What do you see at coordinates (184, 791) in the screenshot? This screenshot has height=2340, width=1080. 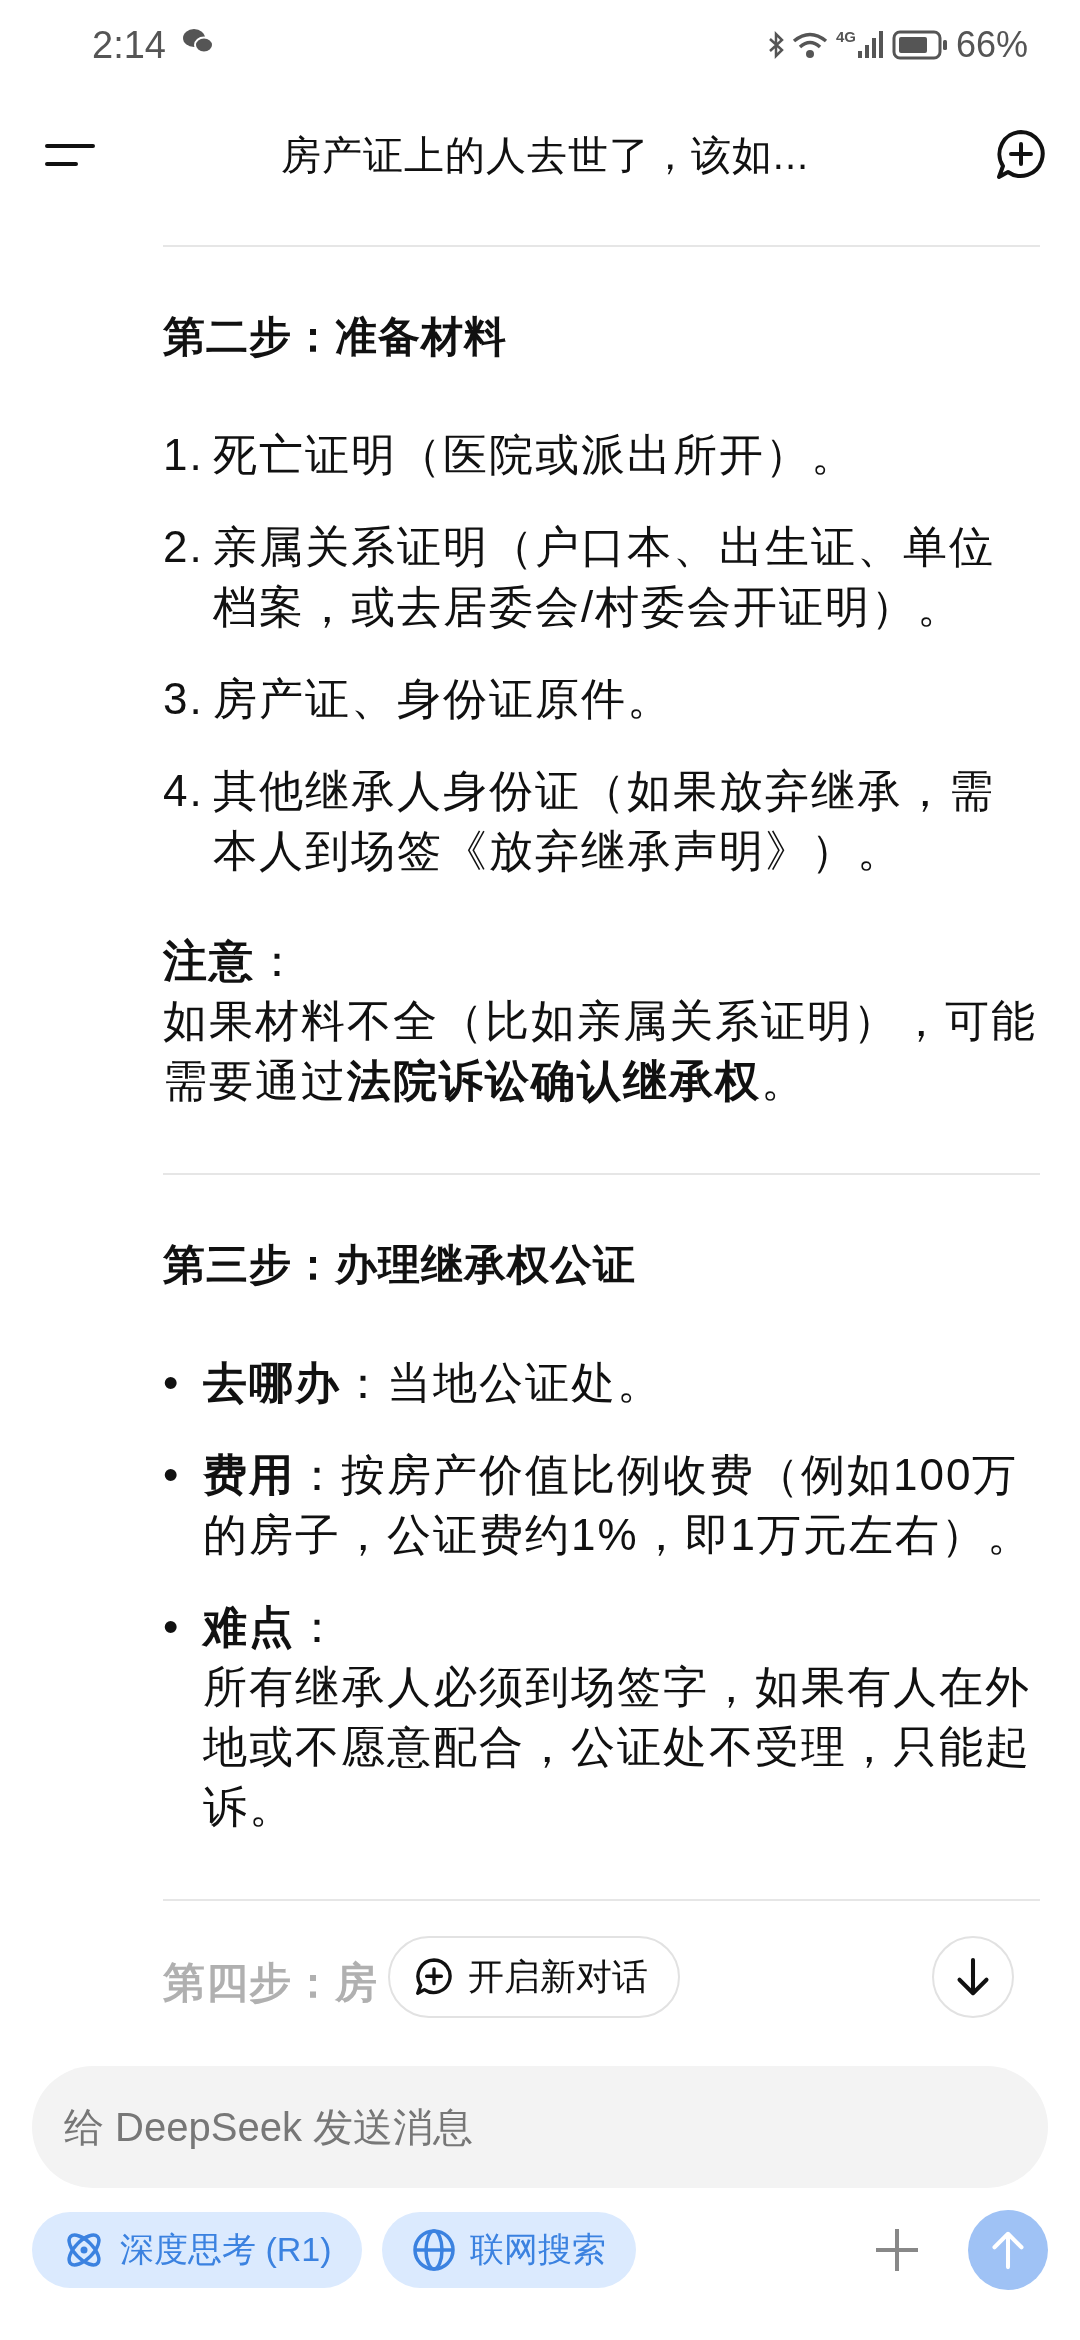 I see `list-number: 4.` at bounding box center [184, 791].